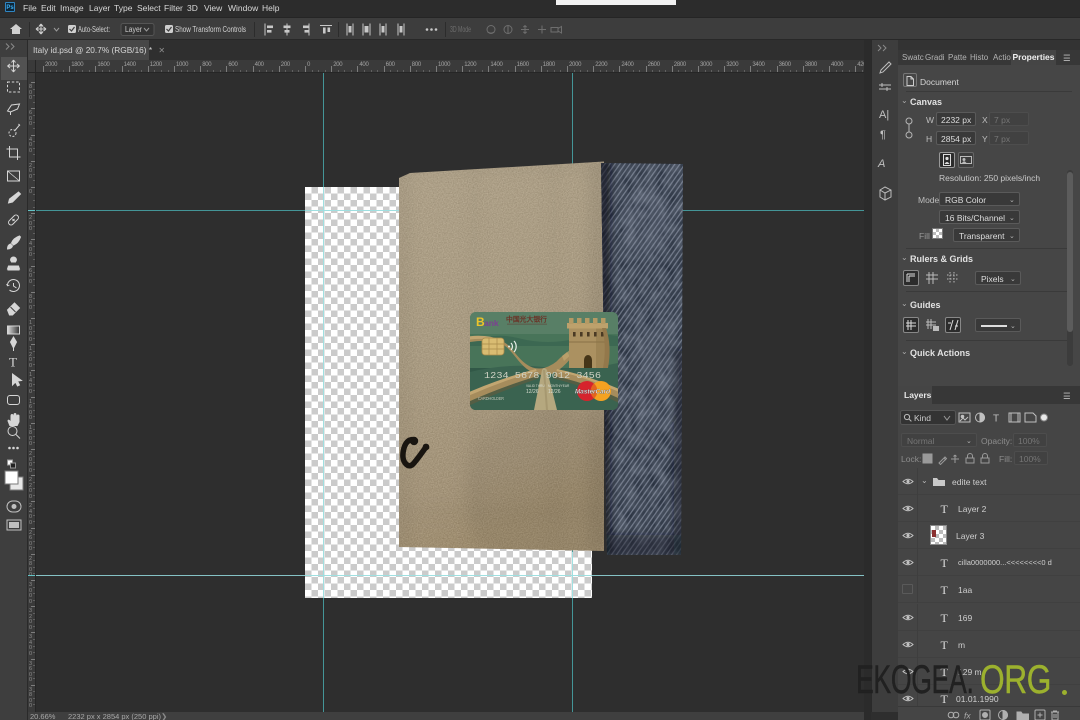 This screenshot has width=1080, height=720. Describe the element at coordinates (881, 164) in the screenshot. I see `svg-text: A` at that location.